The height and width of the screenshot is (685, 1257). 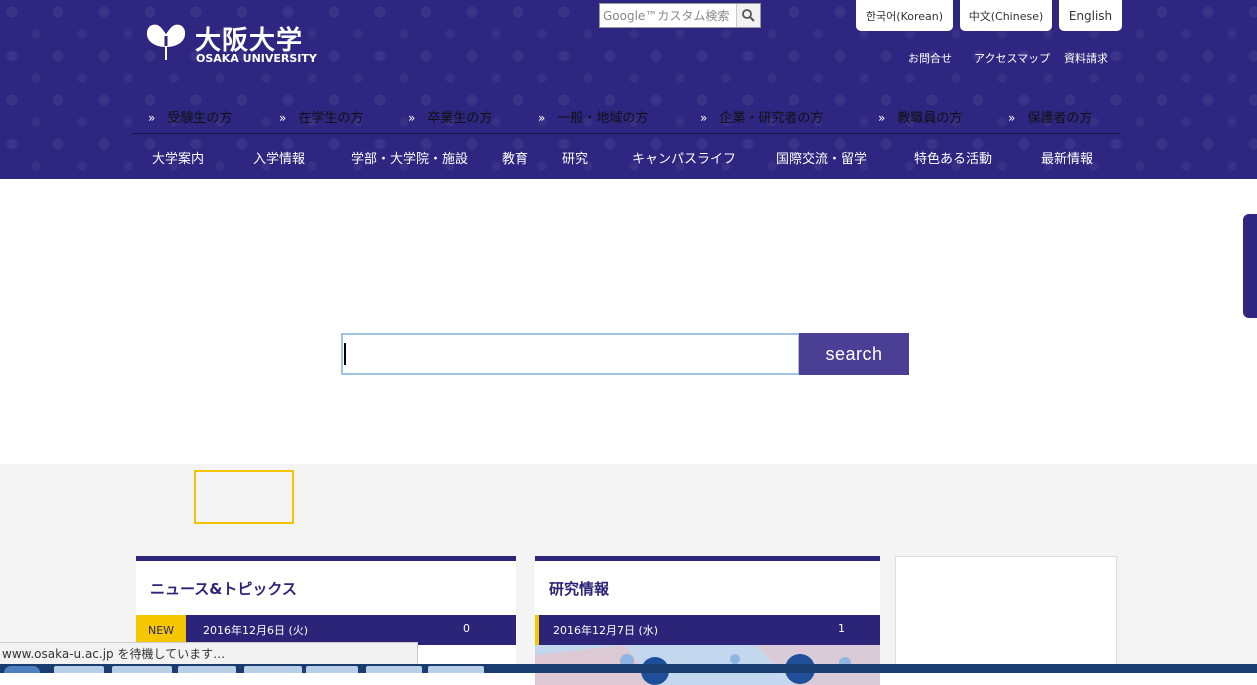 What do you see at coordinates (841, 628) in the screenshot?
I see `research-count: 1` at bounding box center [841, 628].